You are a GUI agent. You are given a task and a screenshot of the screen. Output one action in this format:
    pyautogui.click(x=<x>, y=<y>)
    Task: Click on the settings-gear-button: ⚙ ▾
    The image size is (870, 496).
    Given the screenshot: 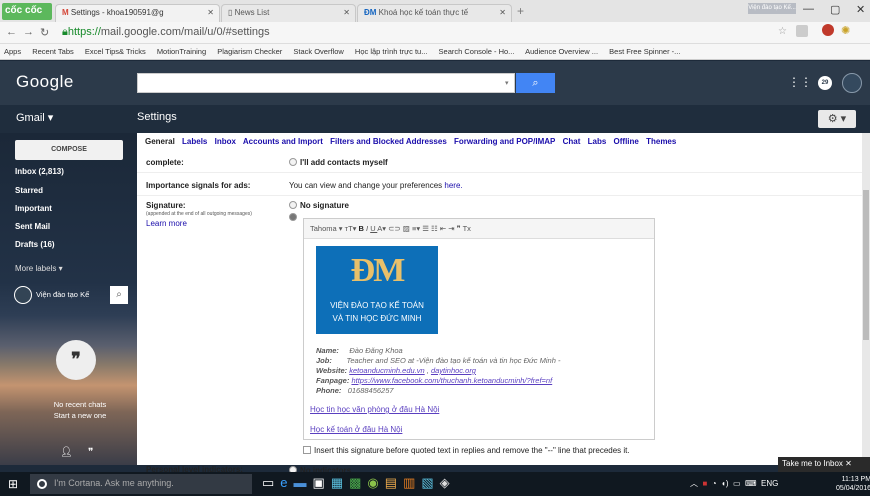 What is the action you would take?
    pyautogui.click(x=837, y=119)
    